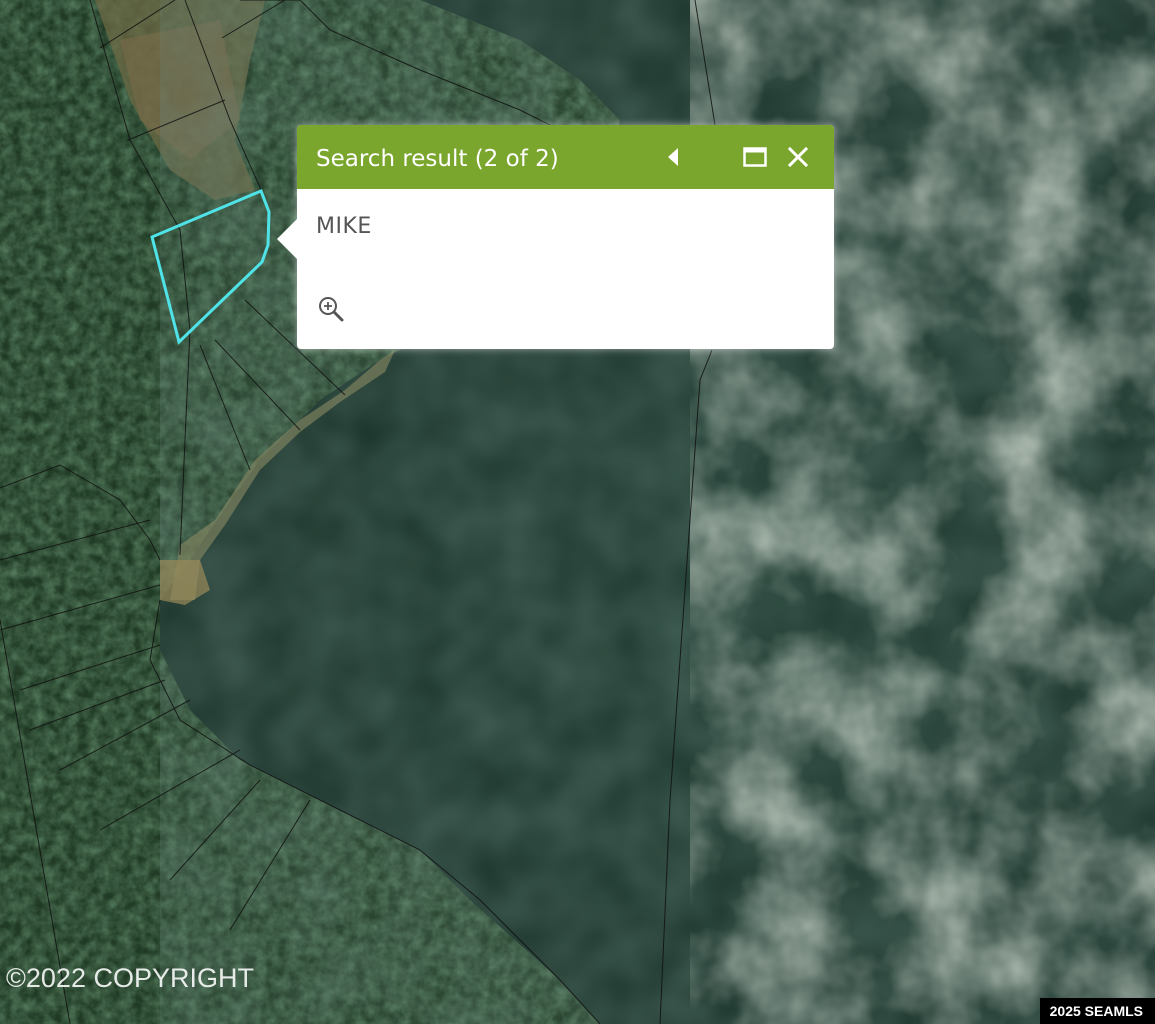  Describe the element at coordinates (565, 157) in the screenshot. I see `popup-header: Search result (2 of 2)` at that location.